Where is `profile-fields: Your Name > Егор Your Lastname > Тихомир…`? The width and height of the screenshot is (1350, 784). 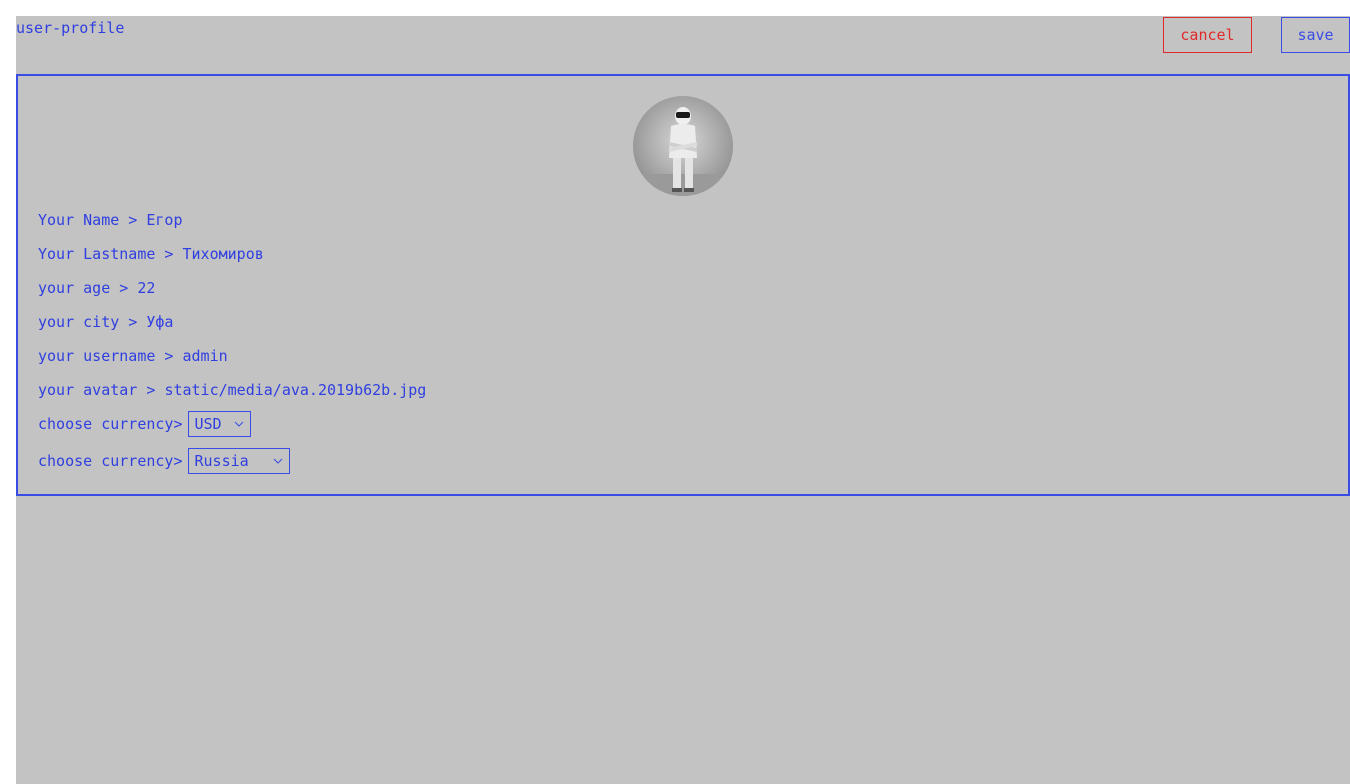
profile-fields: Your Name > Егор Your Lastname > Тихомир… is located at coordinates (232, 346).